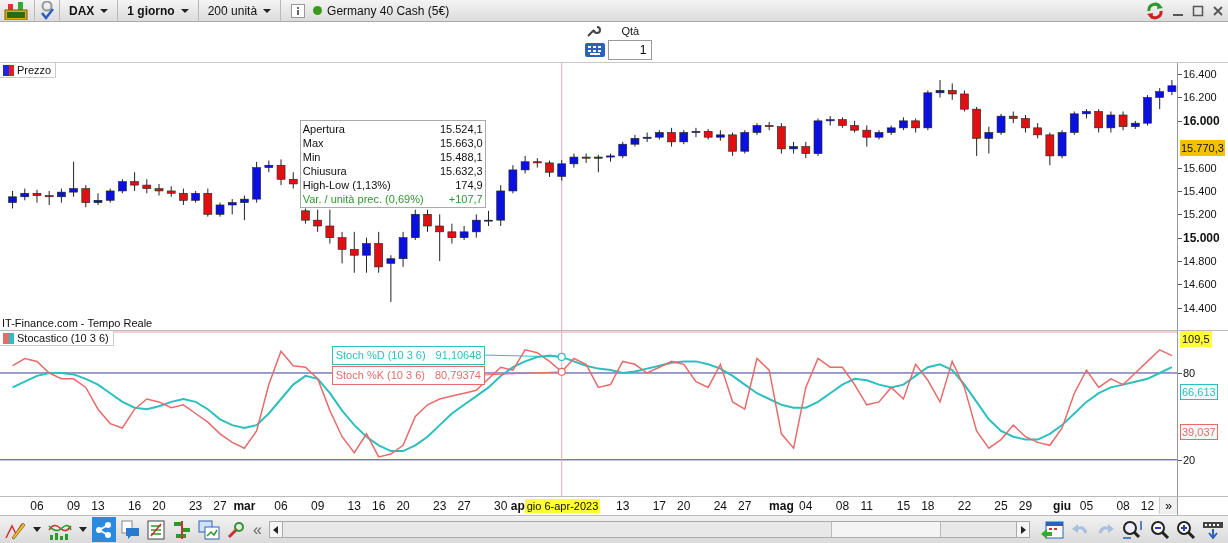 The height and width of the screenshot is (543, 1228). Describe the element at coordinates (346, 185) in the screenshot. I see `tooltip-label: High-Low (1,13%)` at that location.